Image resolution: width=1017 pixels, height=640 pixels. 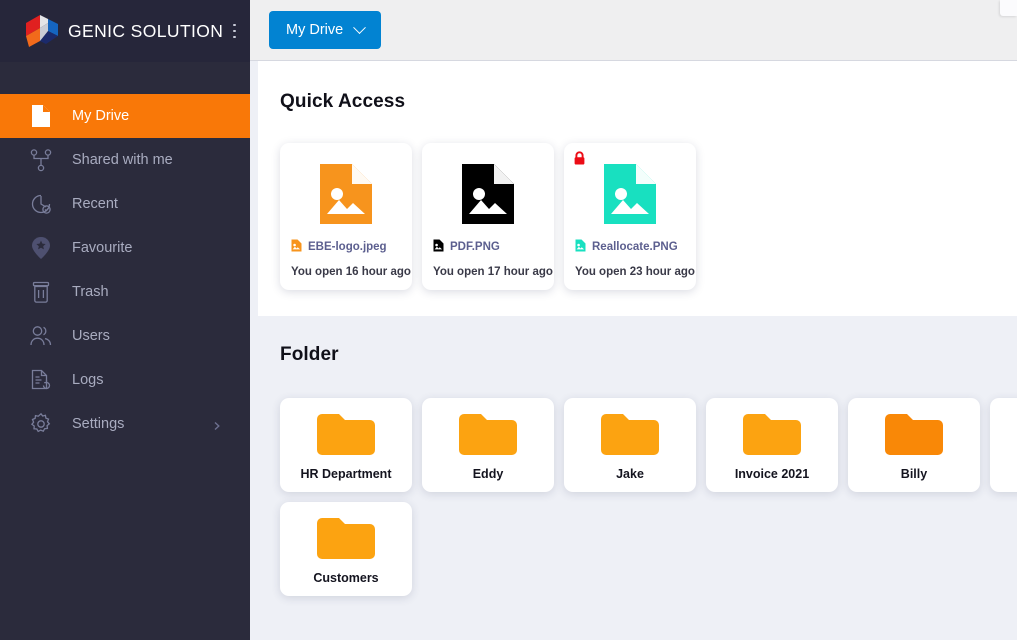 I want to click on gear-icon, so click(x=41, y=424).